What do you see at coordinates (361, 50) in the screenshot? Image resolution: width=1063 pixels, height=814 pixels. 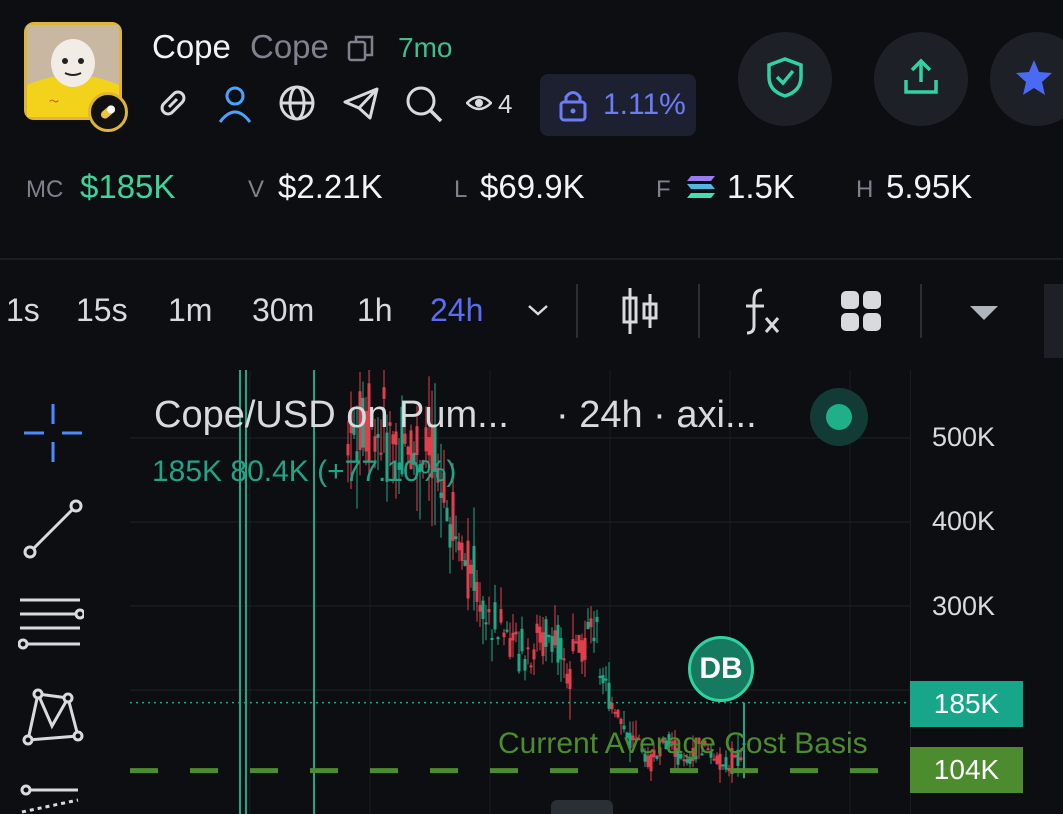 I see `copy-icon` at bounding box center [361, 50].